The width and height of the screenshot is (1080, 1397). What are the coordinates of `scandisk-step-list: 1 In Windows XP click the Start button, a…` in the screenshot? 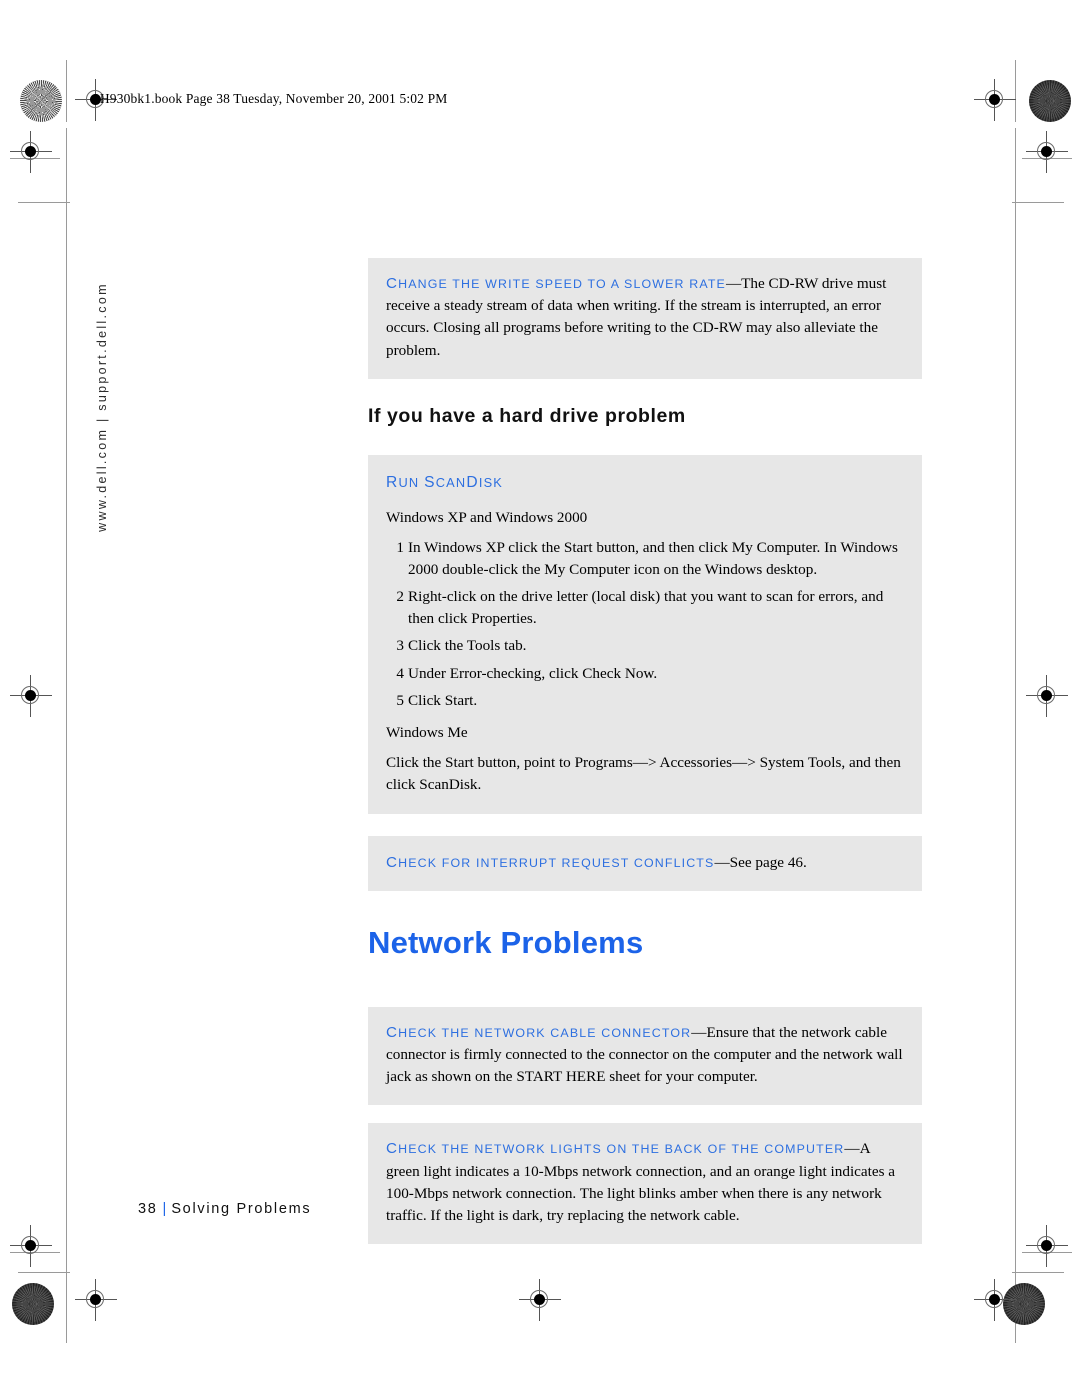 It's located at (645, 624).